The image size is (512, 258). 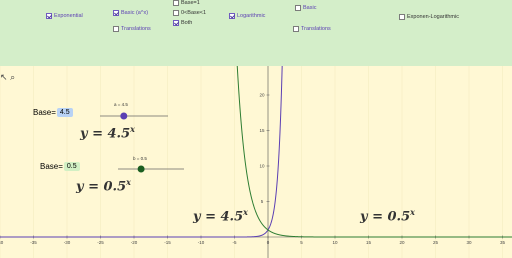 I want to click on slider-a-label: a = 4.5, so click(x=121, y=104).